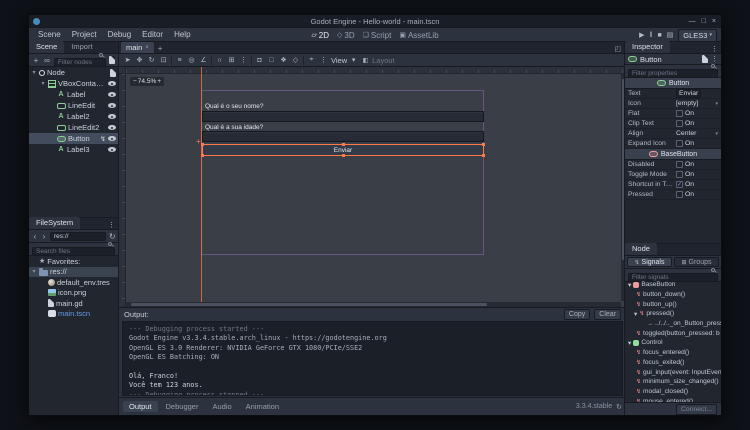  Describe the element at coordinates (259, 60) in the screenshot. I see `lock-icon: ◘` at that location.